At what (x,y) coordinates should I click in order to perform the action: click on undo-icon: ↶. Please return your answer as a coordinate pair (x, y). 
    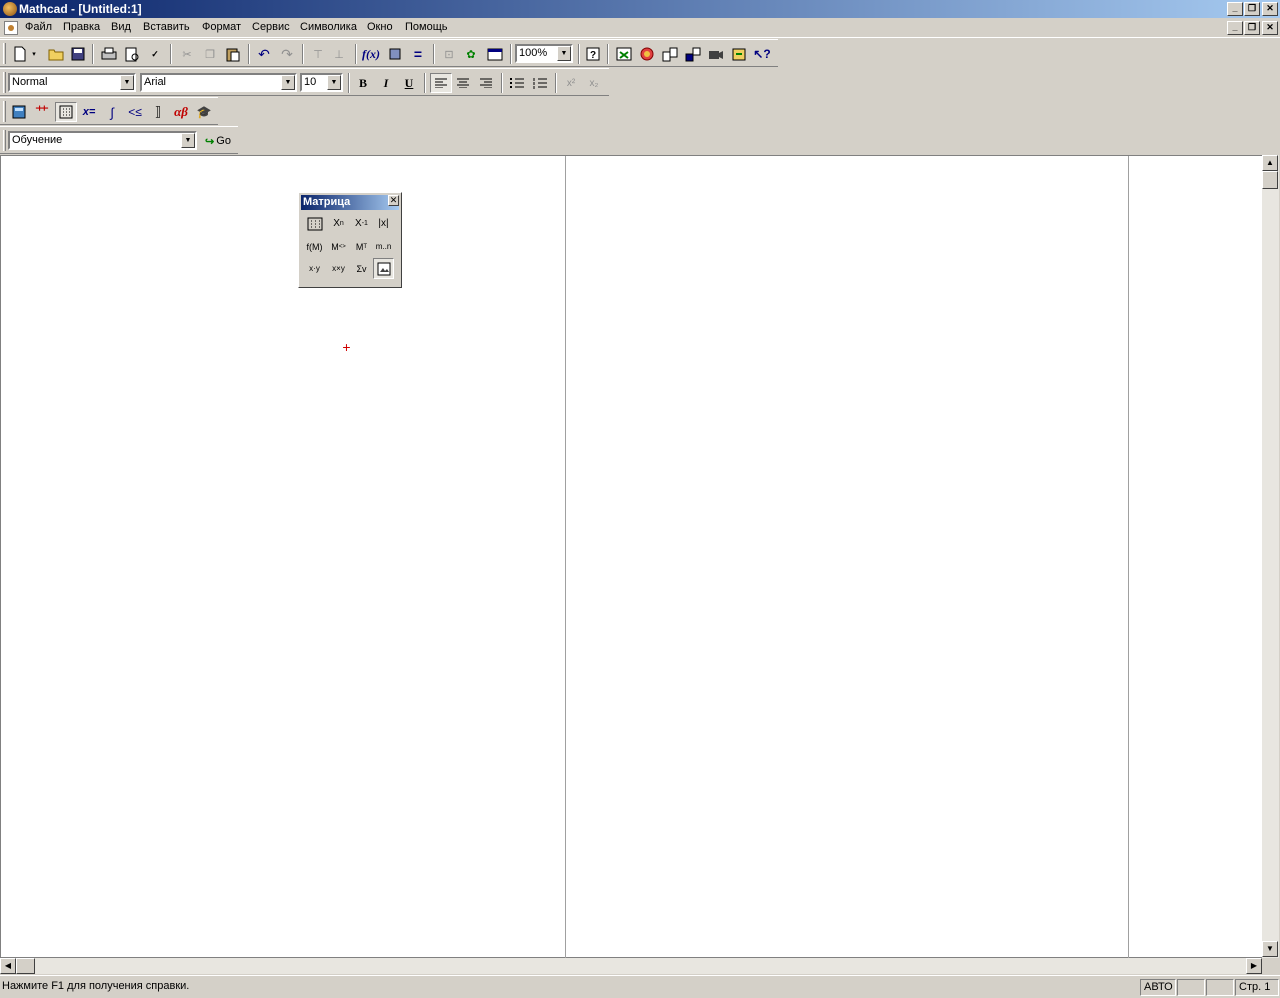
    Looking at the image, I should click on (264, 54).